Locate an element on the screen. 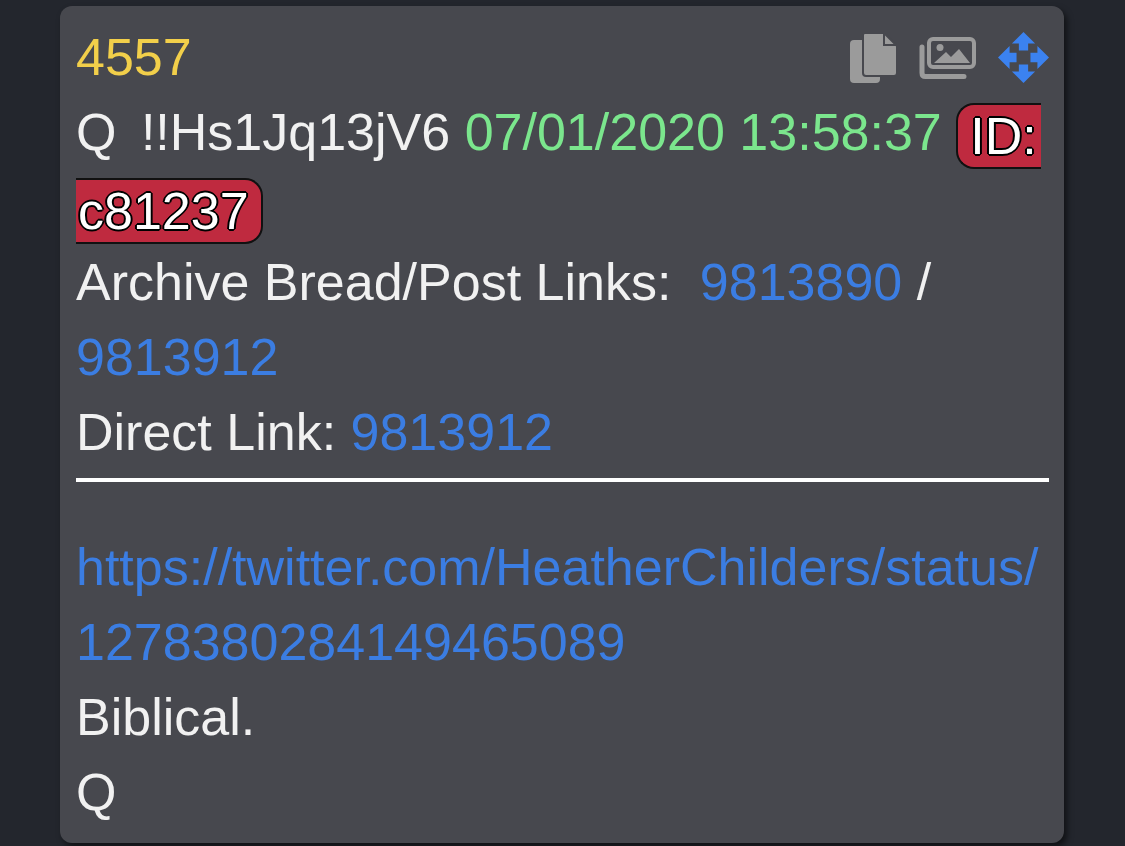 The width and height of the screenshot is (1125, 846). copy-icon is located at coordinates (873, 57).